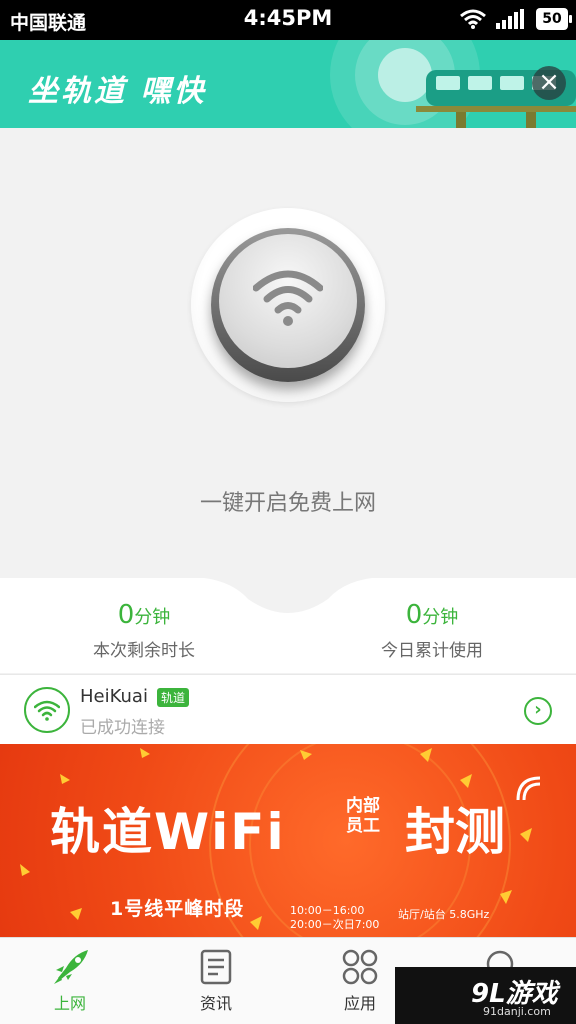 This screenshot has height=1024, width=576. What do you see at coordinates (70, 967) in the screenshot?
I see `rocket-icon` at bounding box center [70, 967].